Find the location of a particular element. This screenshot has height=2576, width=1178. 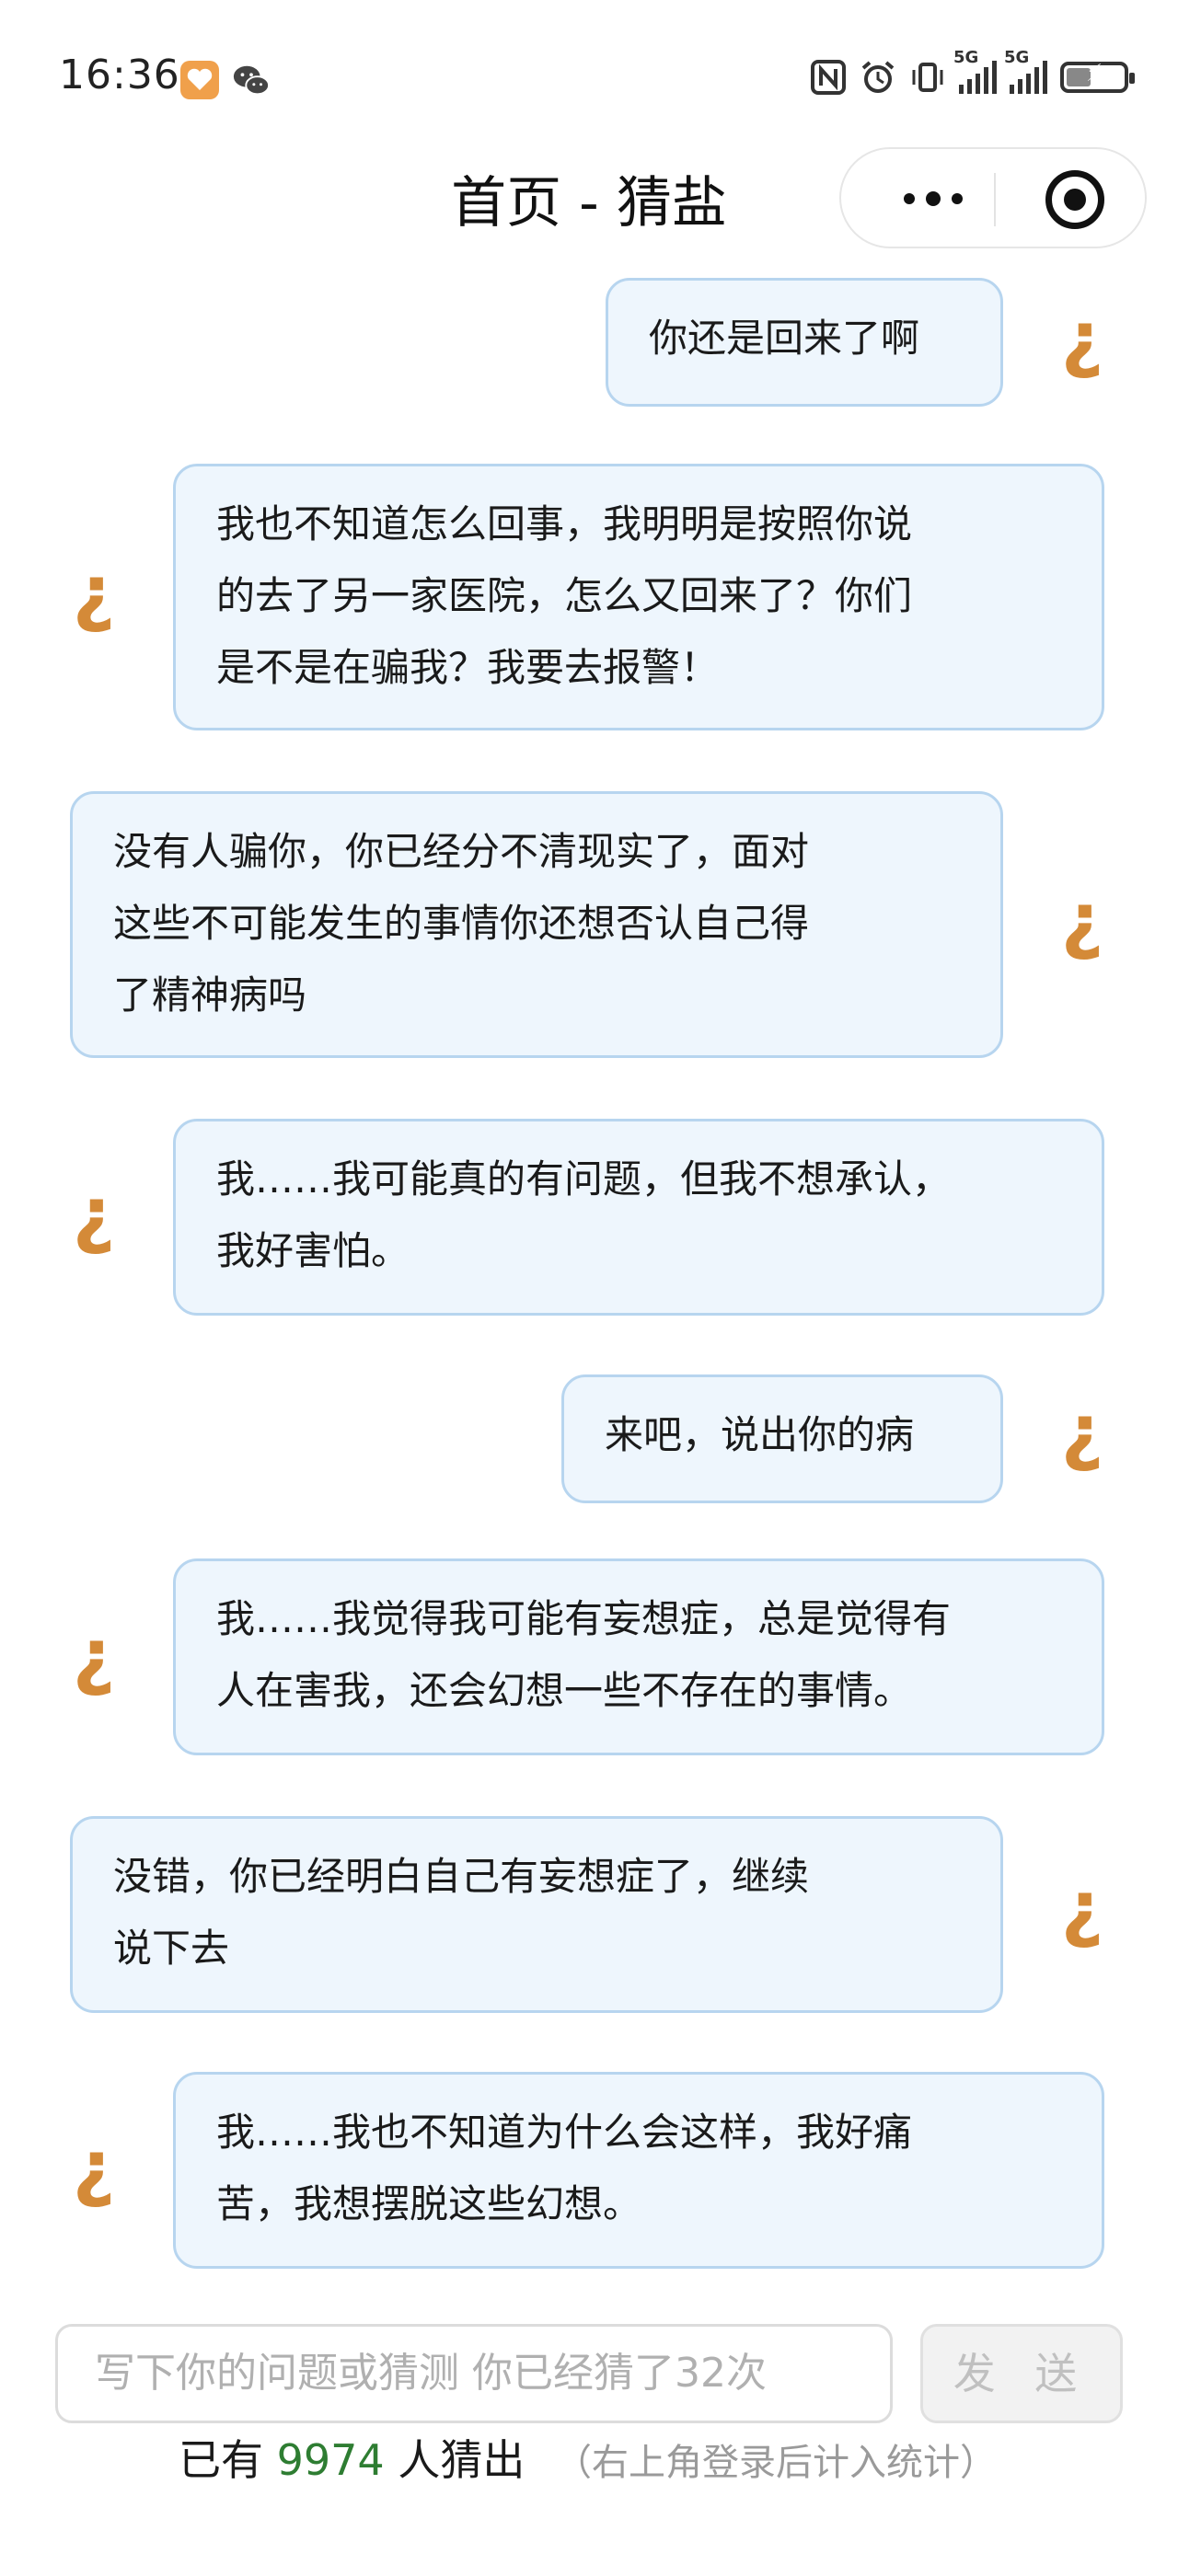

message-bubble-incoming: 我……我觉得我可能有妄想症，总是觉得有 人在害我，还会幻想一些不存在的事情。 is located at coordinates (638, 1656).